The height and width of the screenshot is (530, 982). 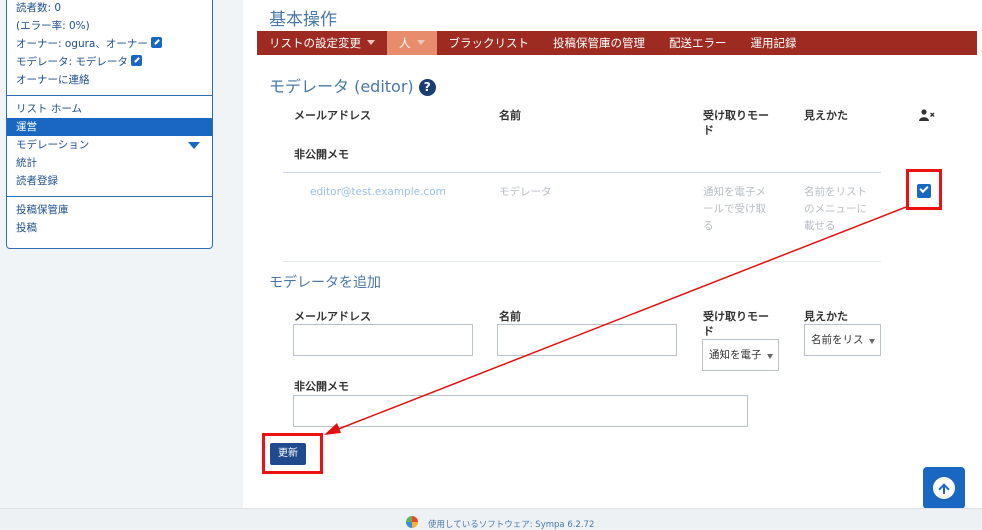 I want to click on col-reception-header-line2: ド, so click(x=708, y=130).